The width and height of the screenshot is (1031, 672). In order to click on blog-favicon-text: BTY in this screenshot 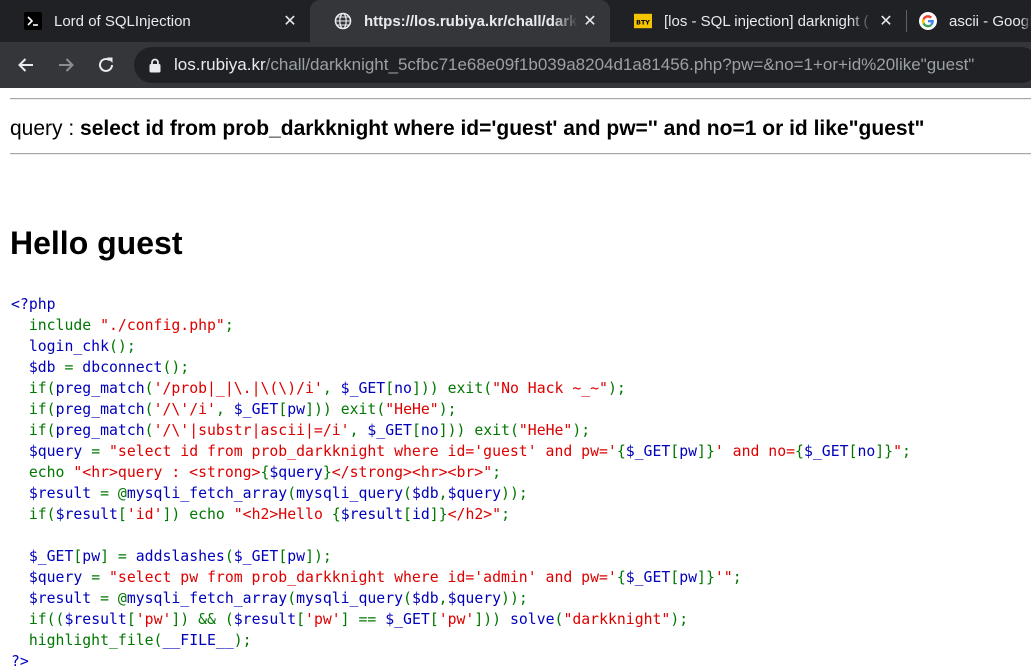, I will do `click(643, 23)`.